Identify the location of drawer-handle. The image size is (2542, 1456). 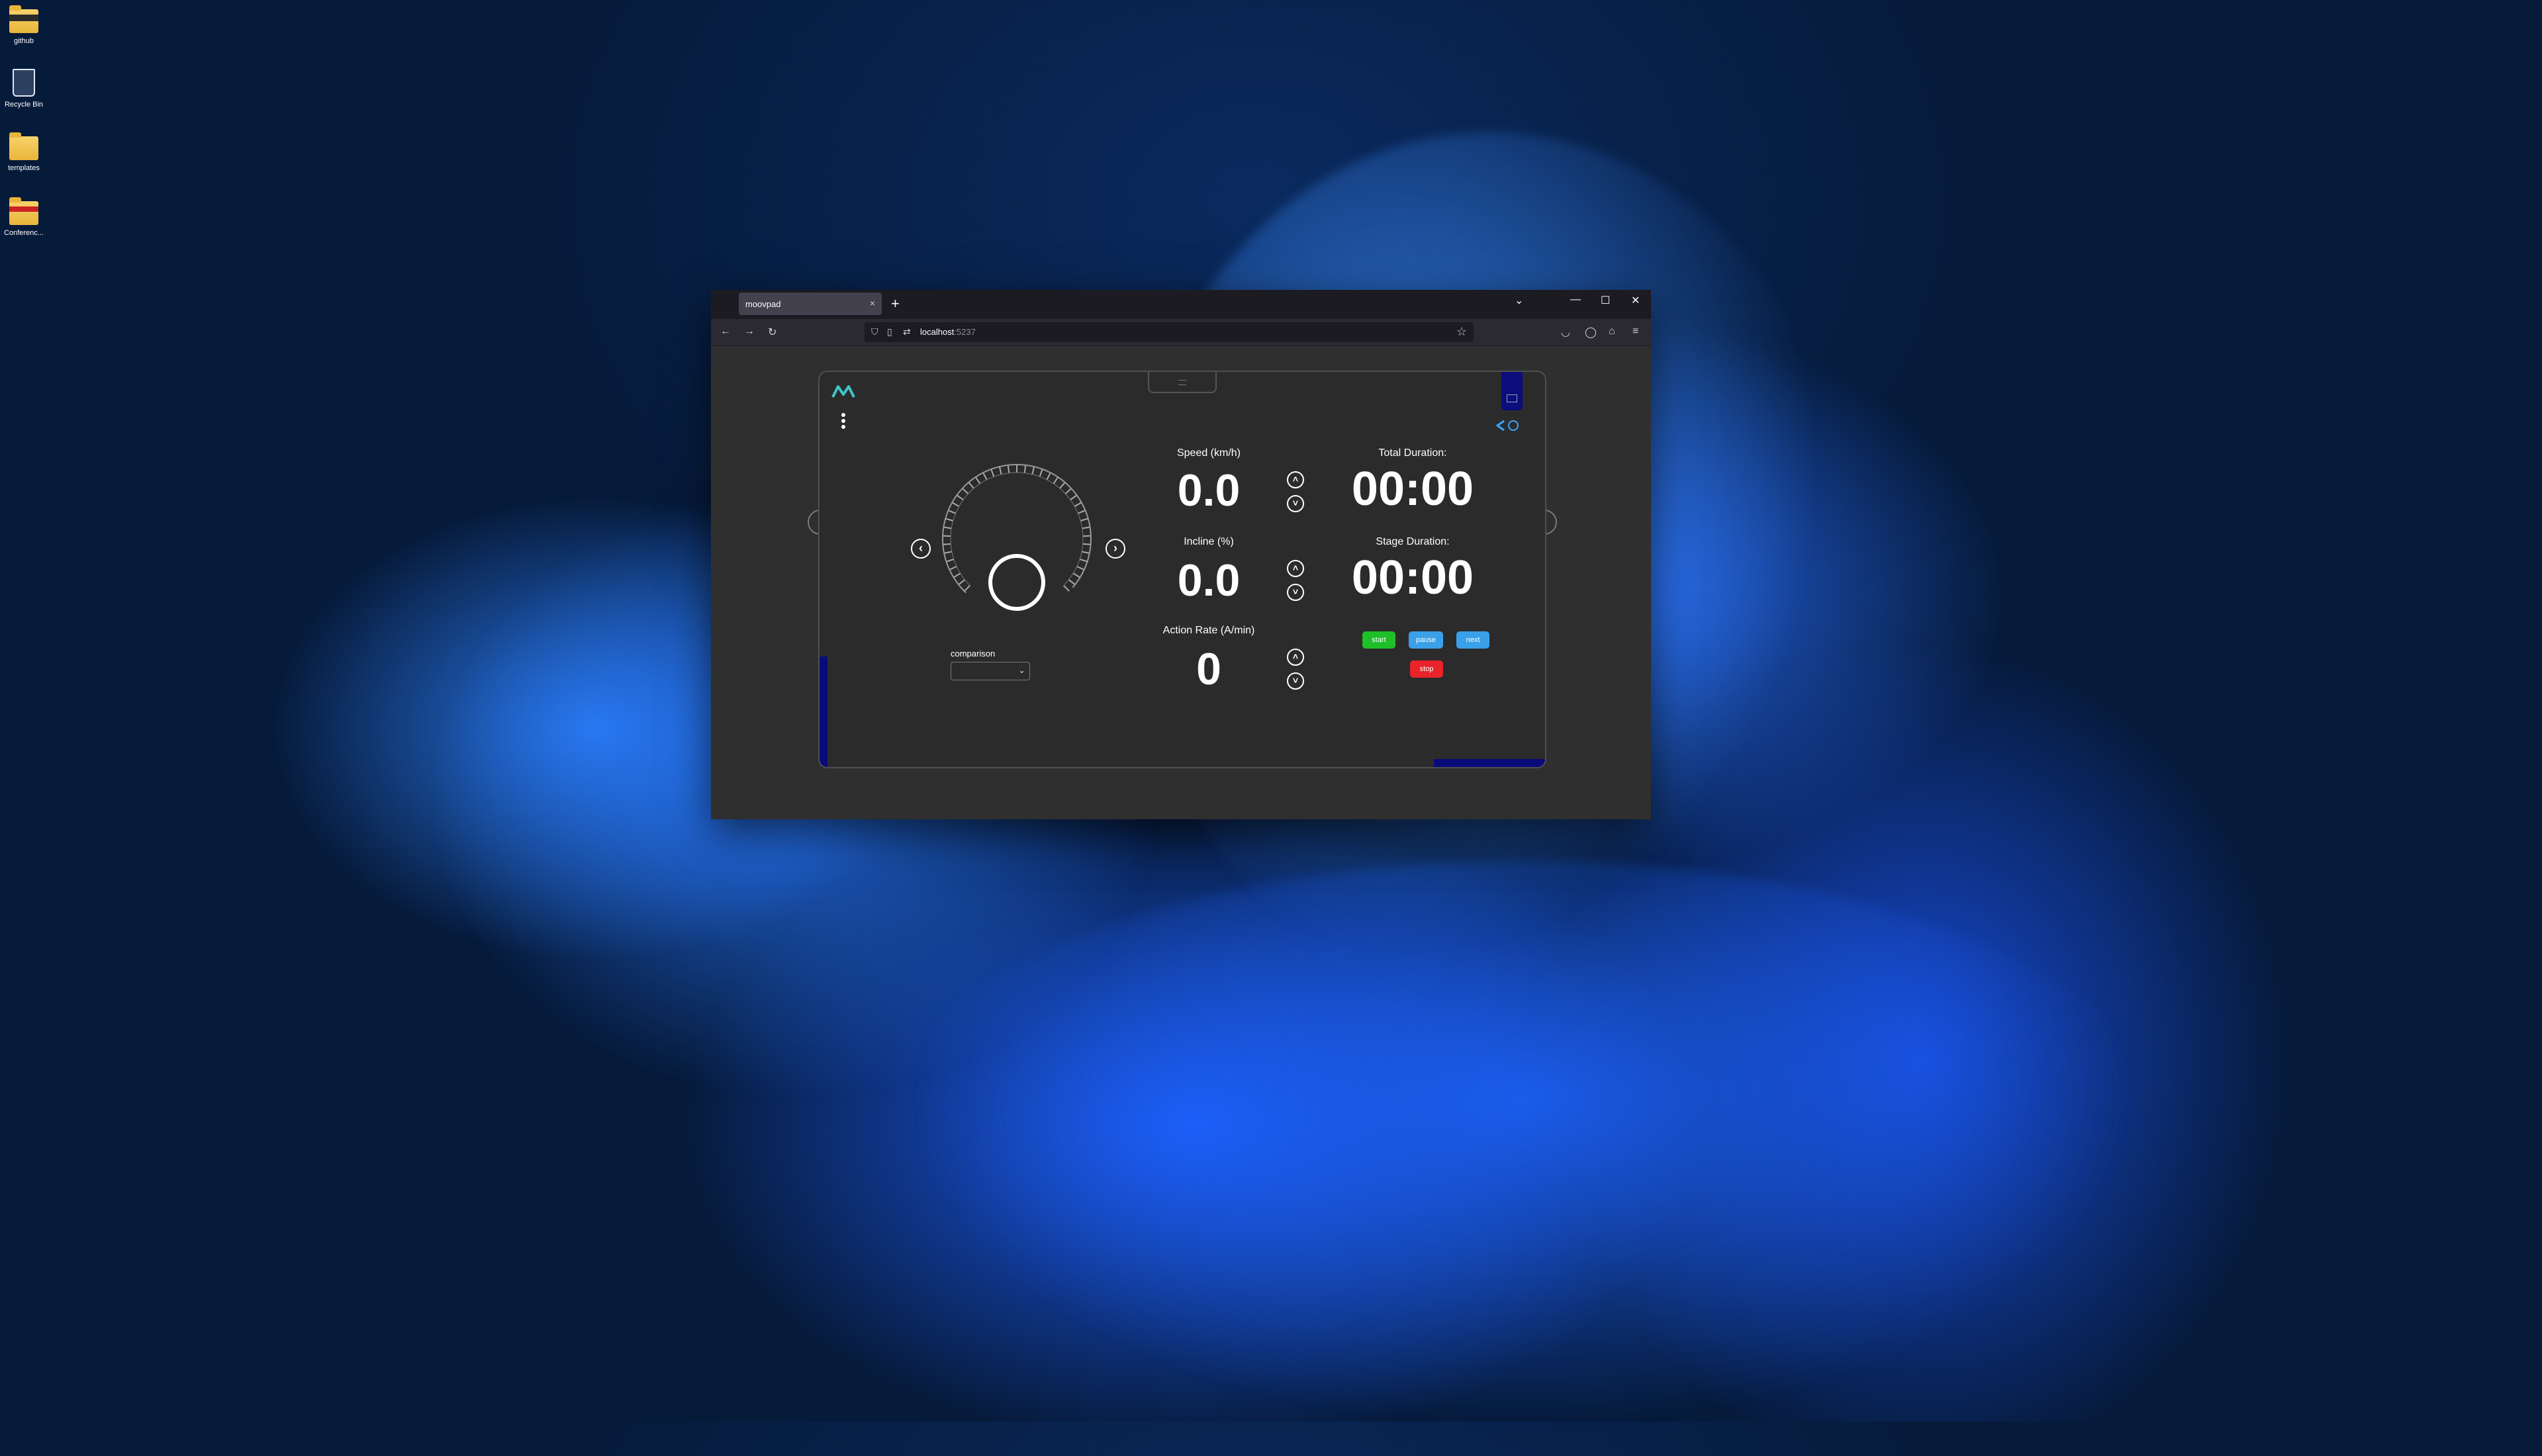
(1183, 382).